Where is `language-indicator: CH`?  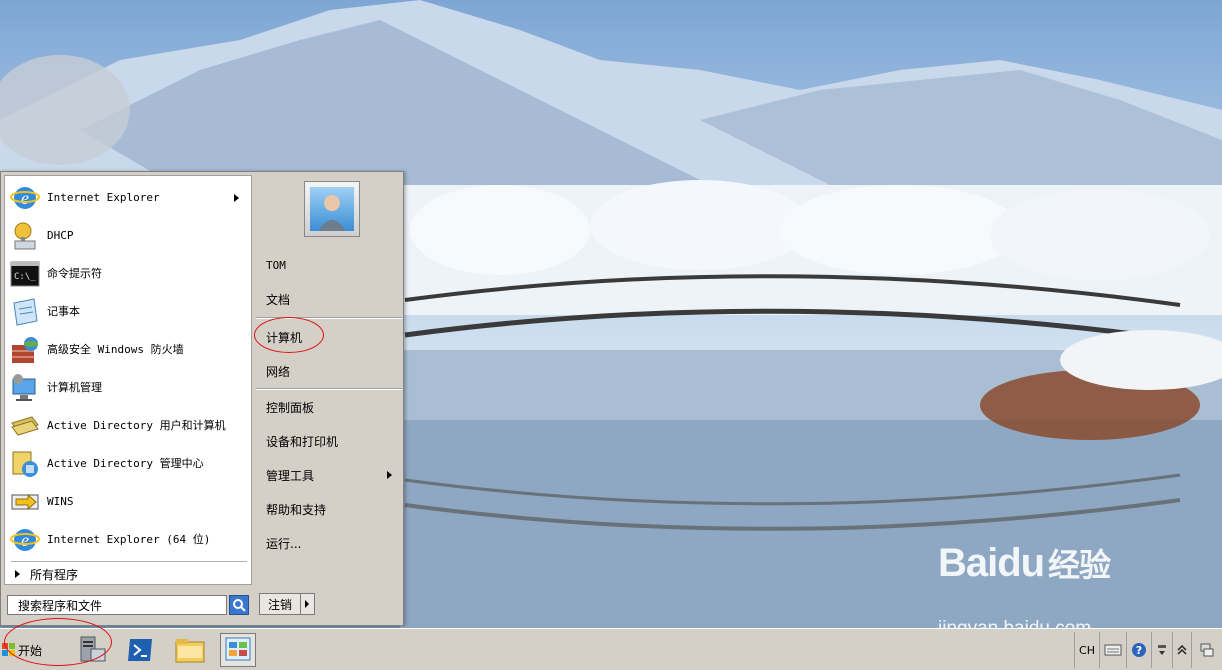
language-indicator: CH is located at coordinates (1086, 650).